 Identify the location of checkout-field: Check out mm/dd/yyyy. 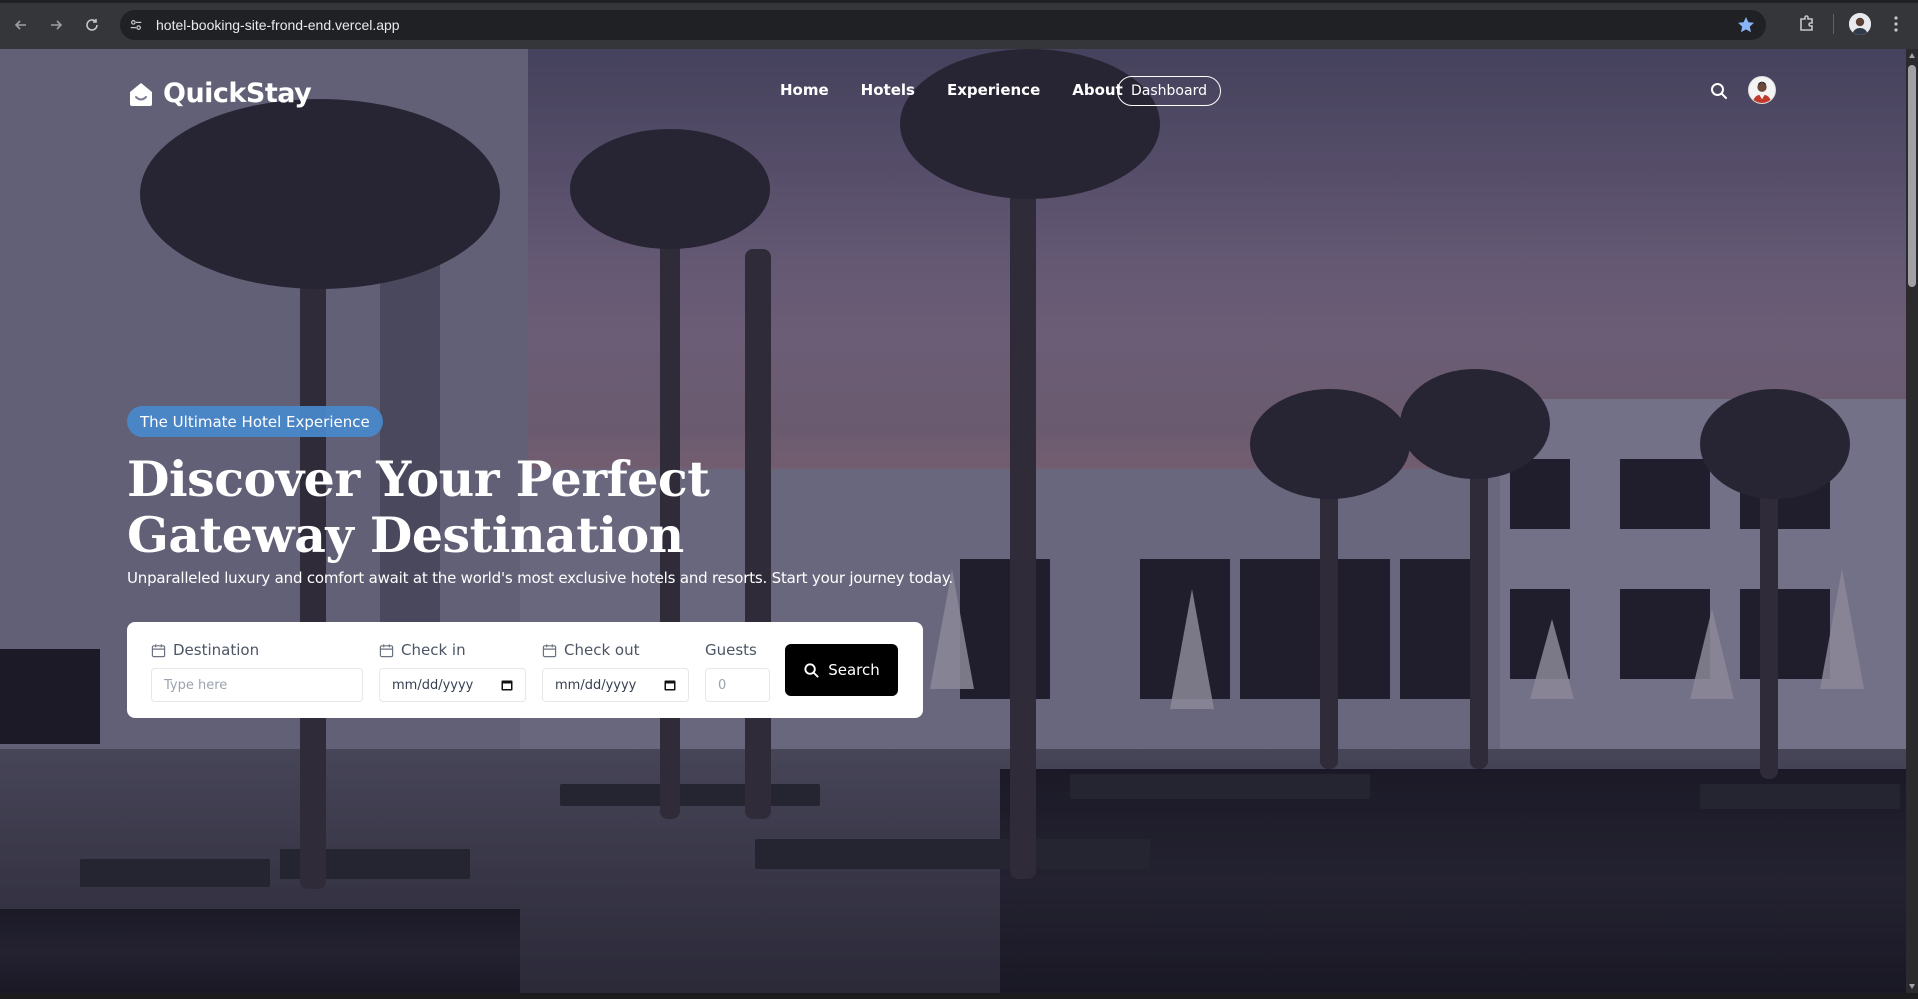
(615, 671).